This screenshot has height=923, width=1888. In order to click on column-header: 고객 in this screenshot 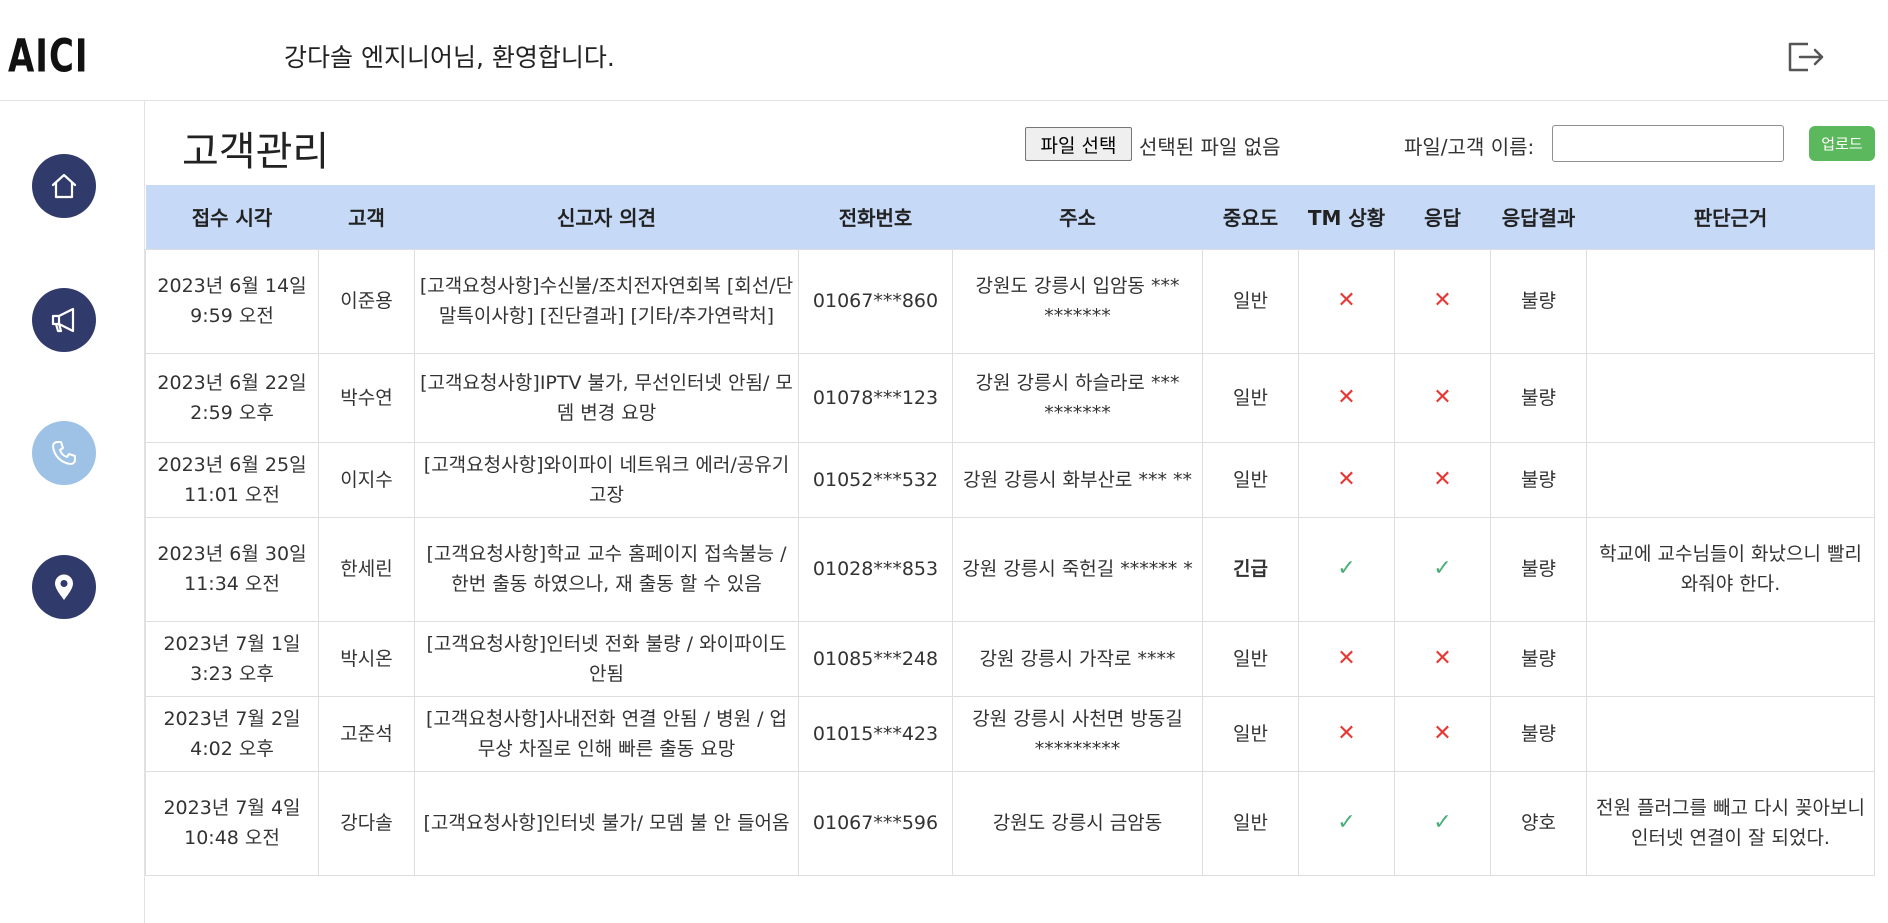, I will do `click(366, 217)`.